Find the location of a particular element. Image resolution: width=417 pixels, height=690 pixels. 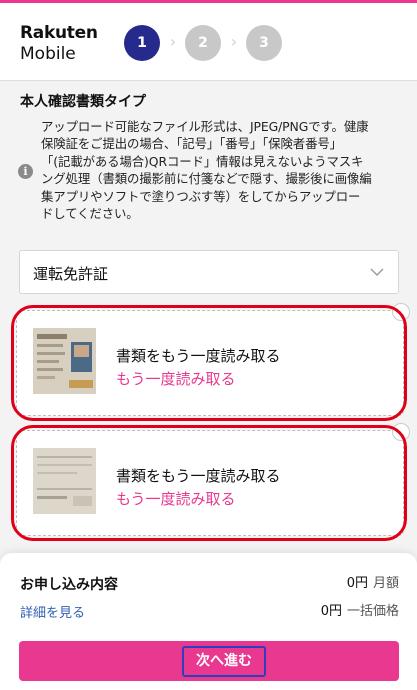

order-summary-title: お申し込み内容 is located at coordinates (69, 585).